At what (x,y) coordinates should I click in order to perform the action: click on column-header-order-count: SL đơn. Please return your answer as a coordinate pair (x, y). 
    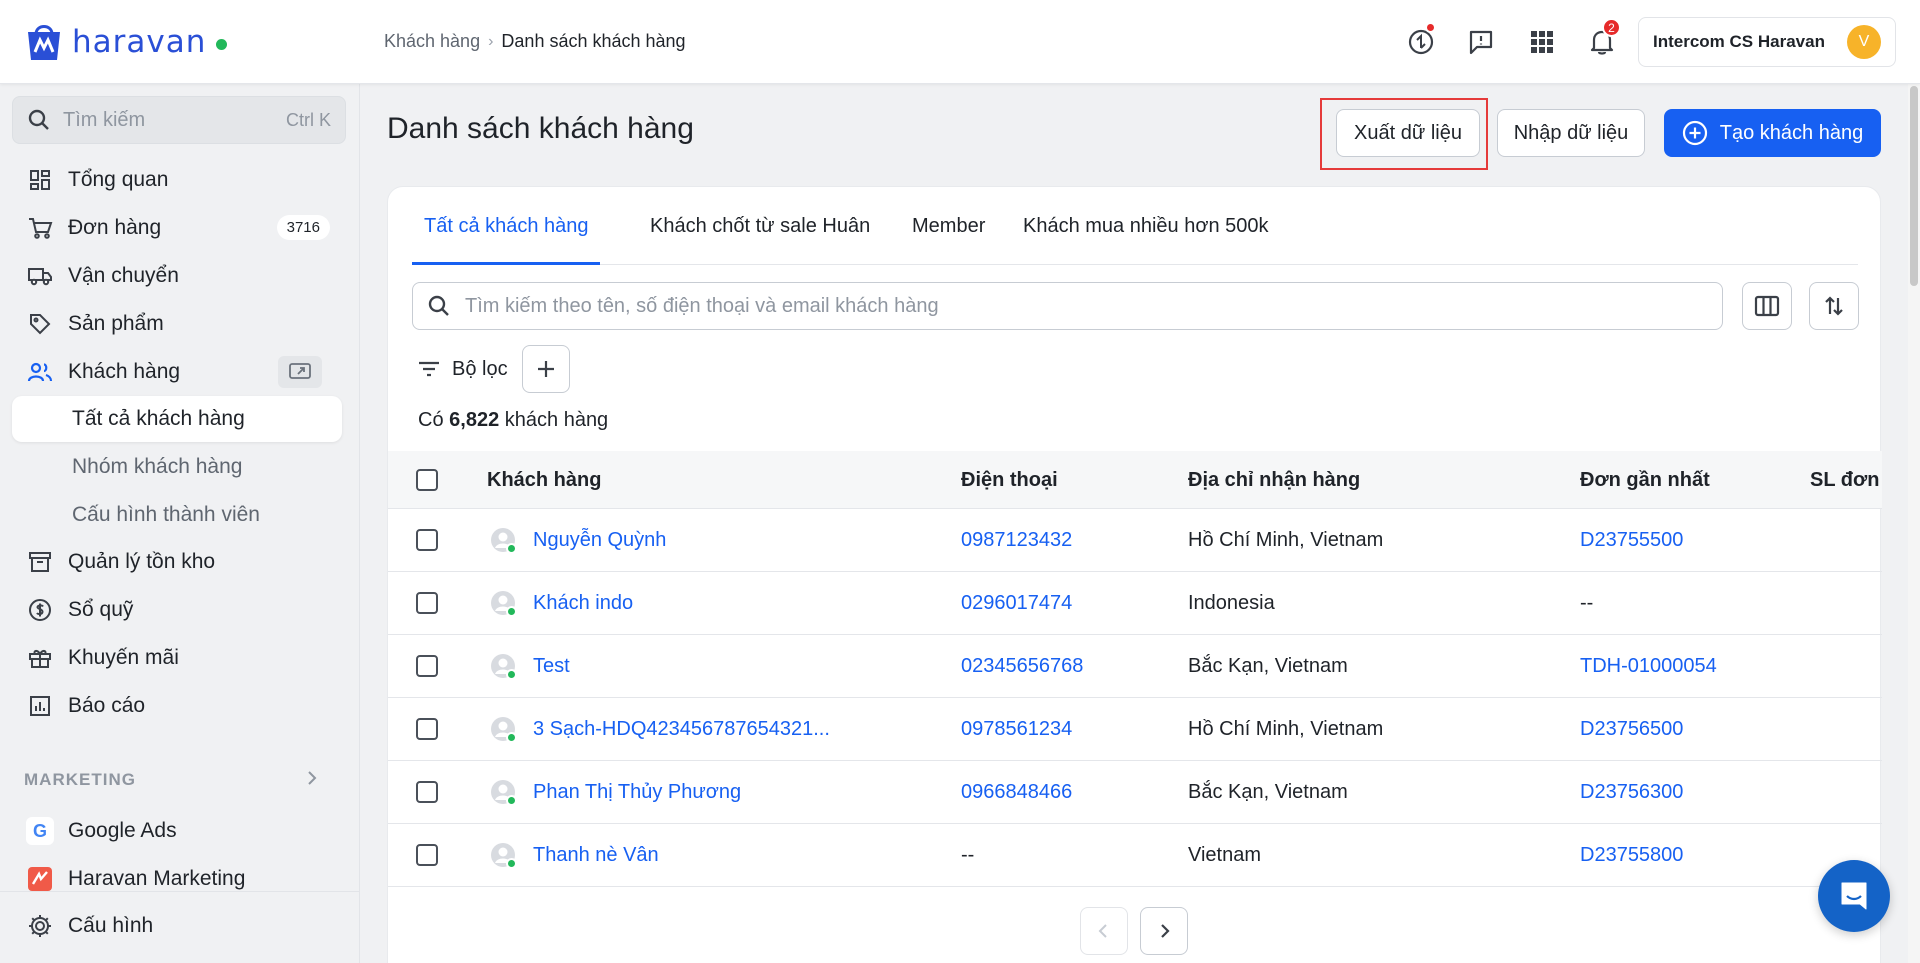
    Looking at the image, I should click on (1844, 480).